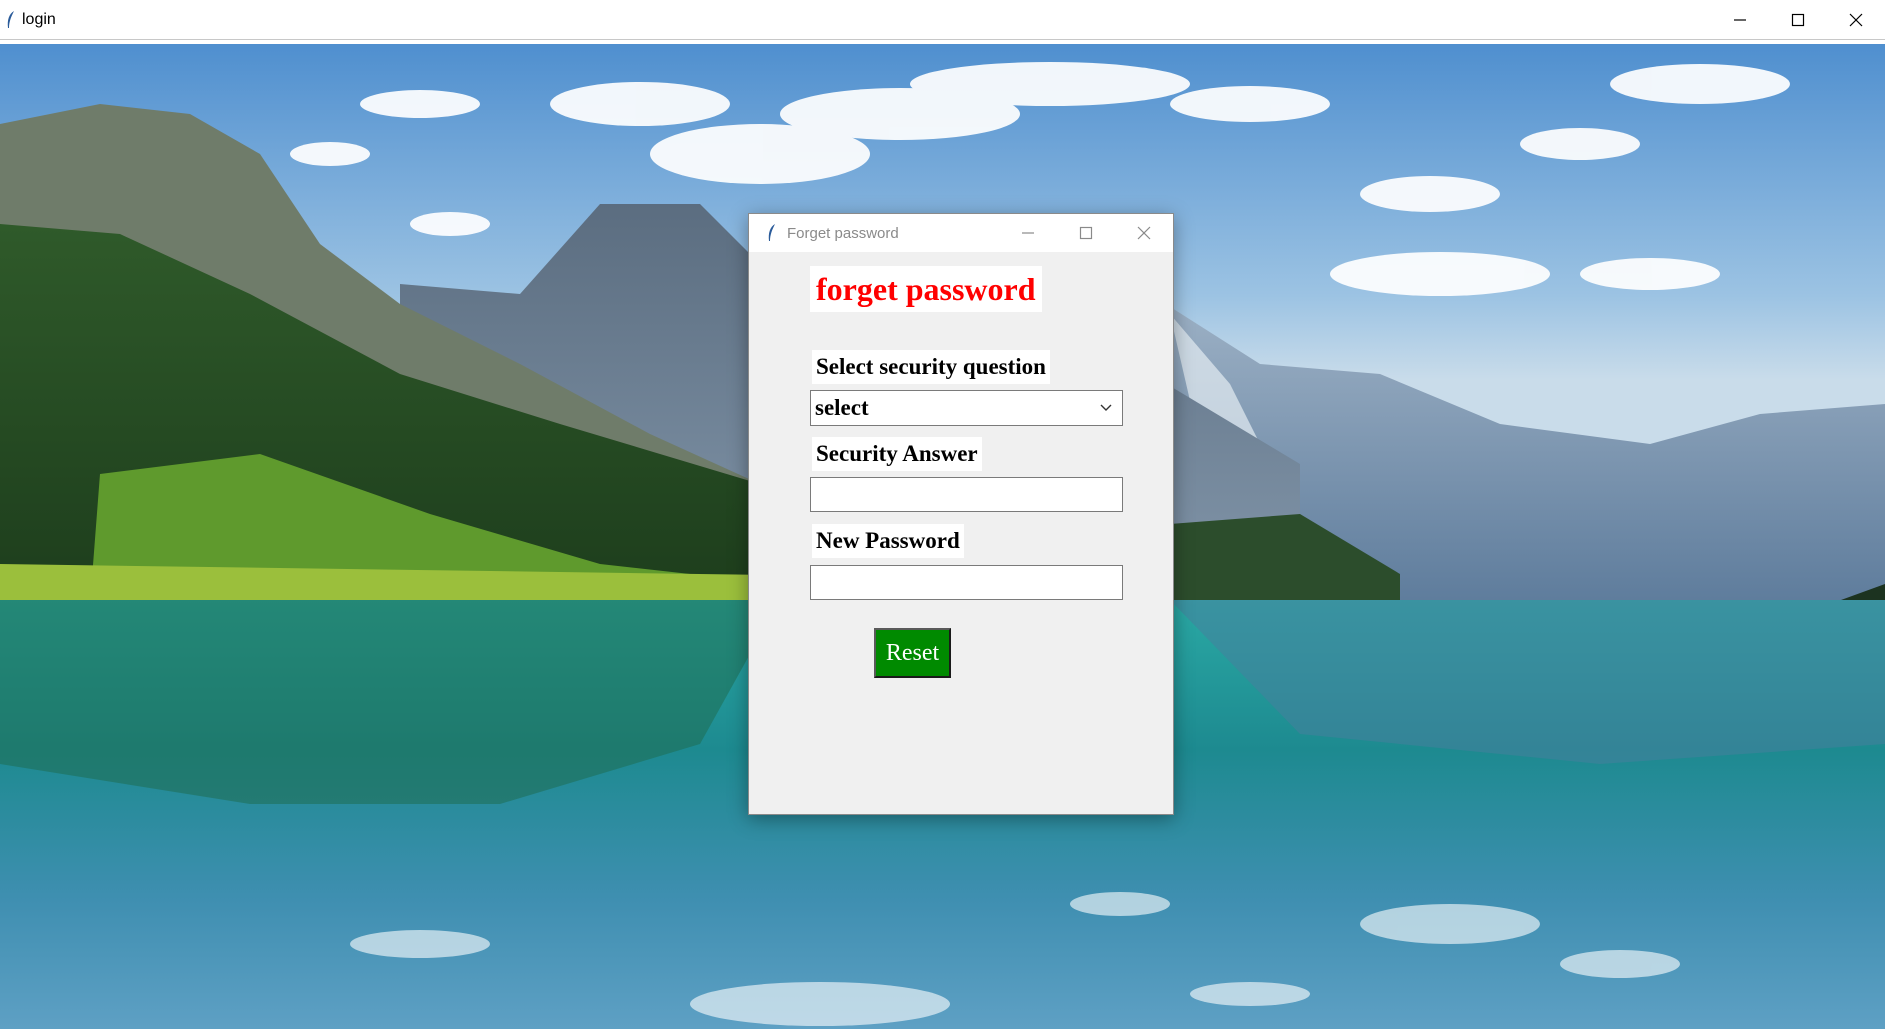  What do you see at coordinates (912, 653) in the screenshot?
I see `reset-button: Reset` at bounding box center [912, 653].